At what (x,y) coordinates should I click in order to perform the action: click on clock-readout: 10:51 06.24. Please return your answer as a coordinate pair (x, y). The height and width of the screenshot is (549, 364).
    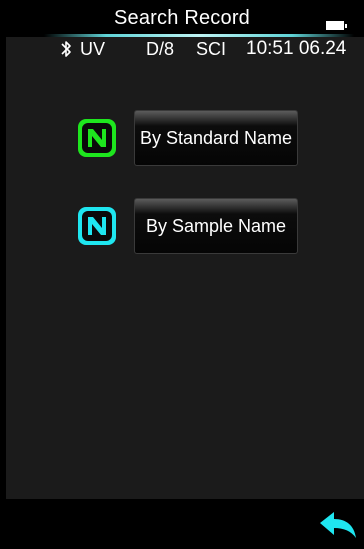
    Looking at the image, I should click on (296, 48).